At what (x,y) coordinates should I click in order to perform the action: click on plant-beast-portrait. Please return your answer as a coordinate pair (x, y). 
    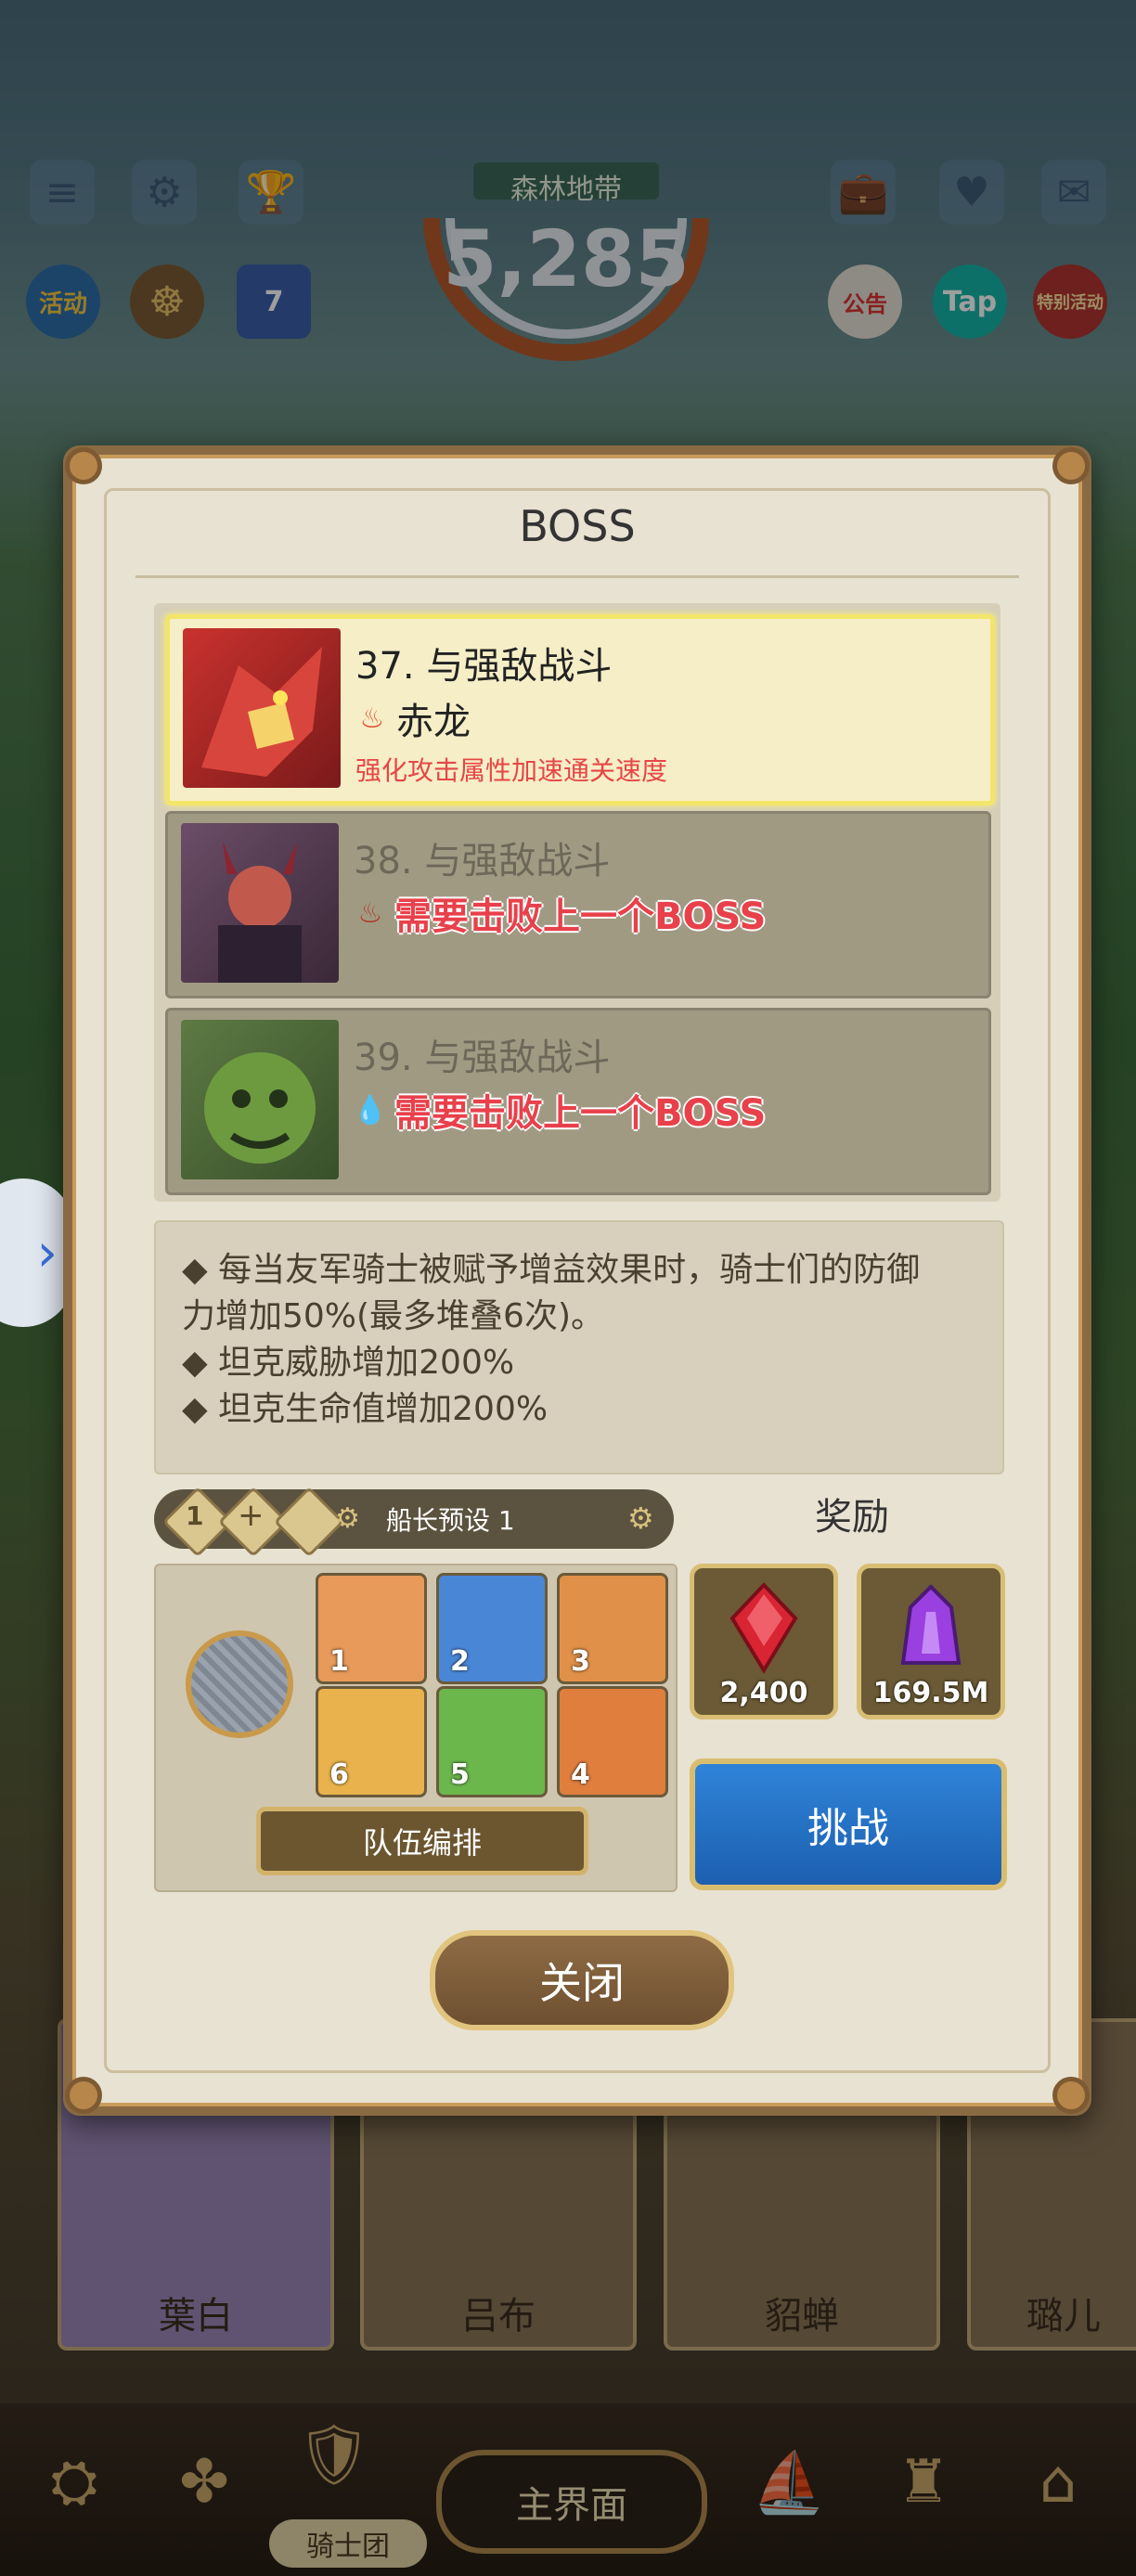
    Looking at the image, I should click on (260, 1099).